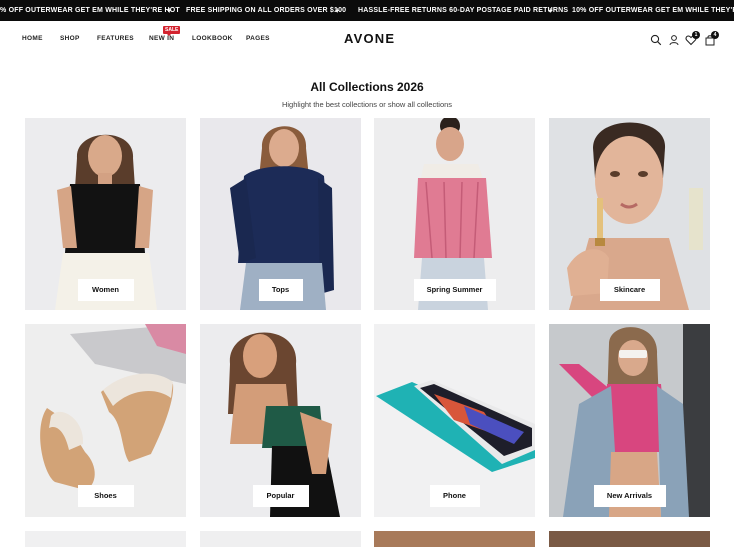 This screenshot has height=547, width=734. Describe the element at coordinates (105, 214) in the screenshot. I see `collection-card-women: Women` at that location.